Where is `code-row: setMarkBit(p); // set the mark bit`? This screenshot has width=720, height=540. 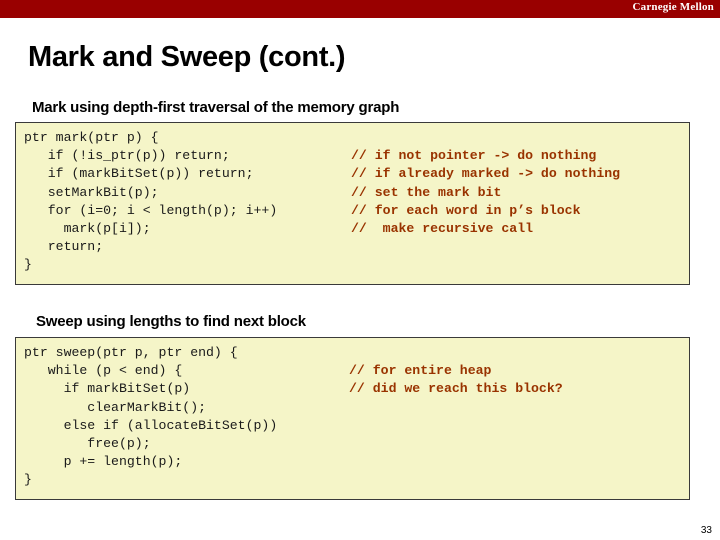
code-row: setMarkBit(p); // set the mark bit is located at coordinates (352, 193).